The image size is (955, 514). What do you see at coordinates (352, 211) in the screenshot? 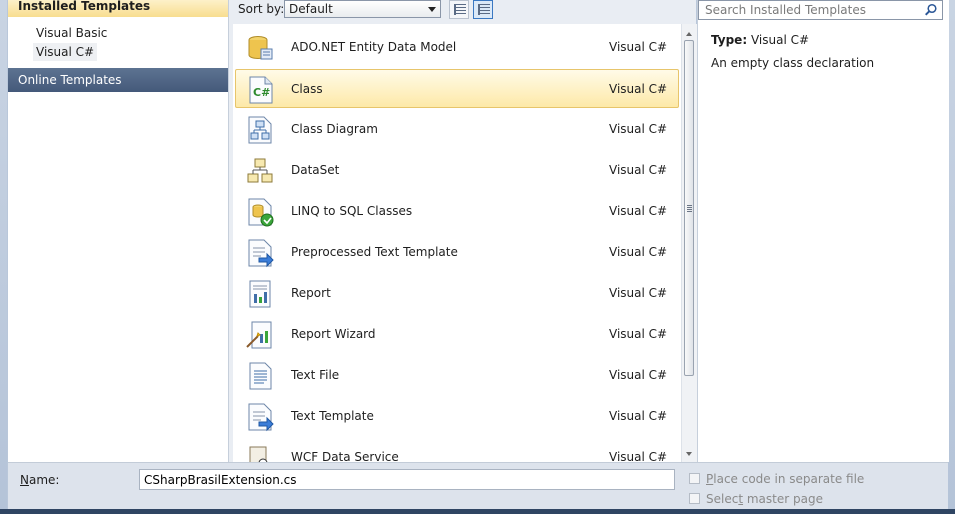
I see `template-name: LINQ to SQL Classes` at bounding box center [352, 211].